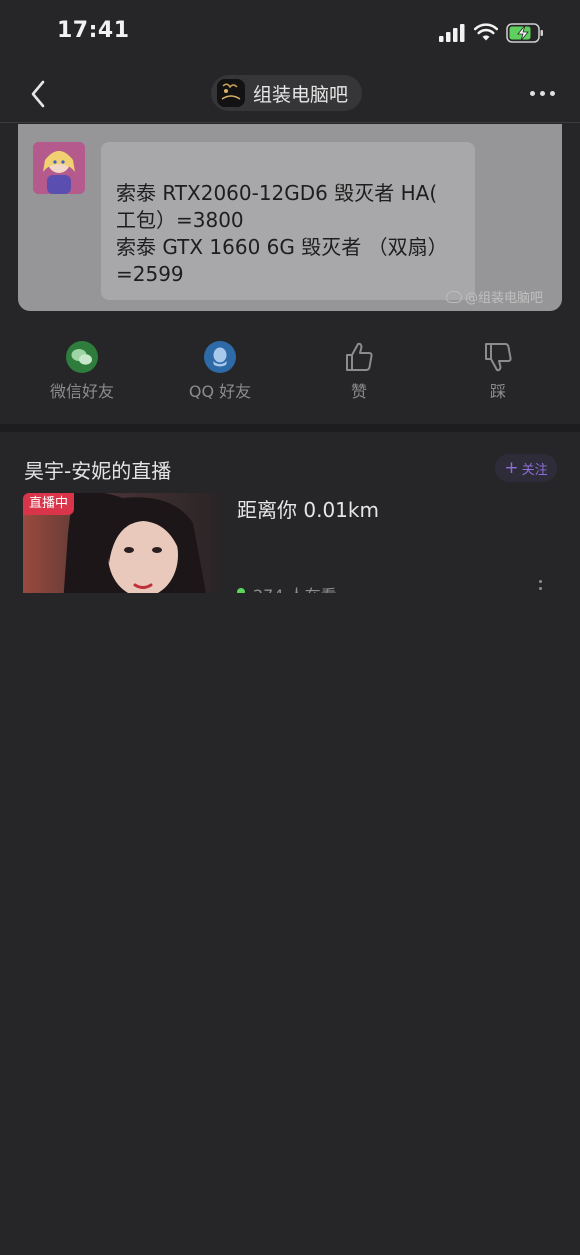  I want to click on live-badge: 直播中, so click(49, 504).